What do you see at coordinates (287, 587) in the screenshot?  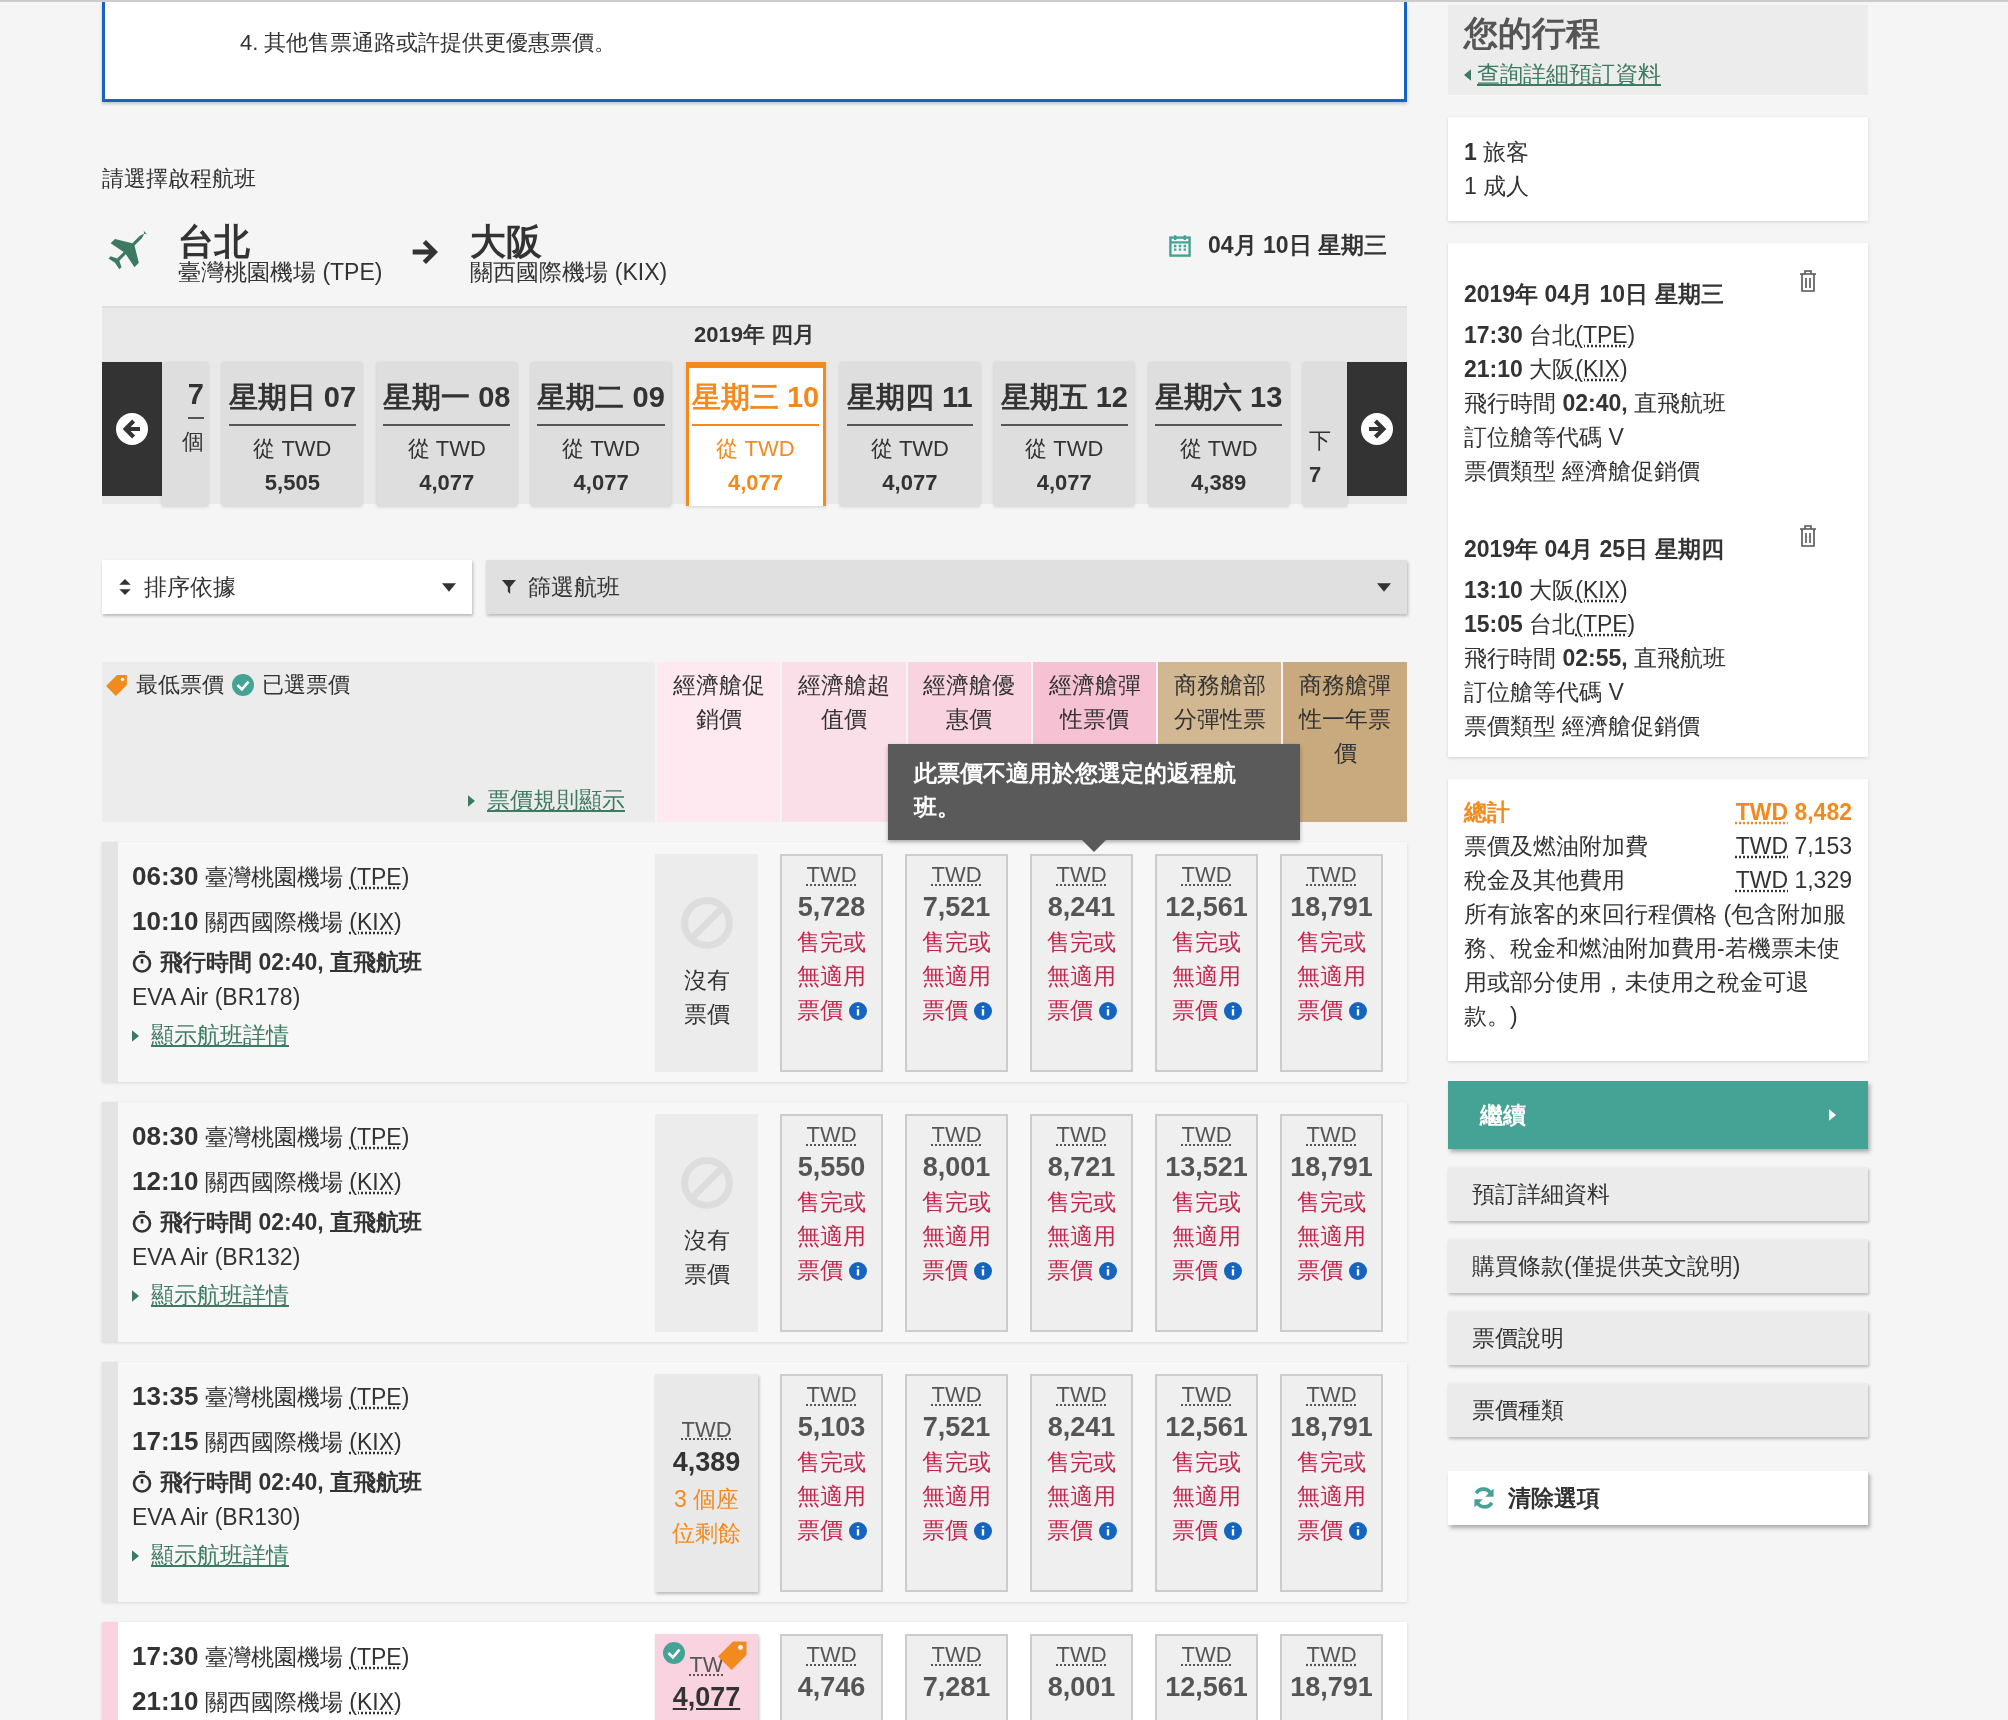 I see `sort-dropdown: 排序依據` at bounding box center [287, 587].